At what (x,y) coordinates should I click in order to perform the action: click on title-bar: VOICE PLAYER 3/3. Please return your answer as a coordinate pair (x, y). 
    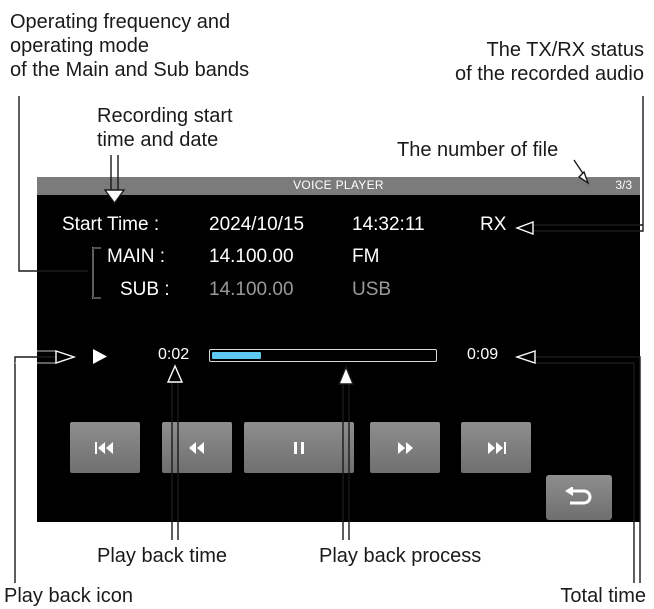
    Looking at the image, I should click on (338, 186).